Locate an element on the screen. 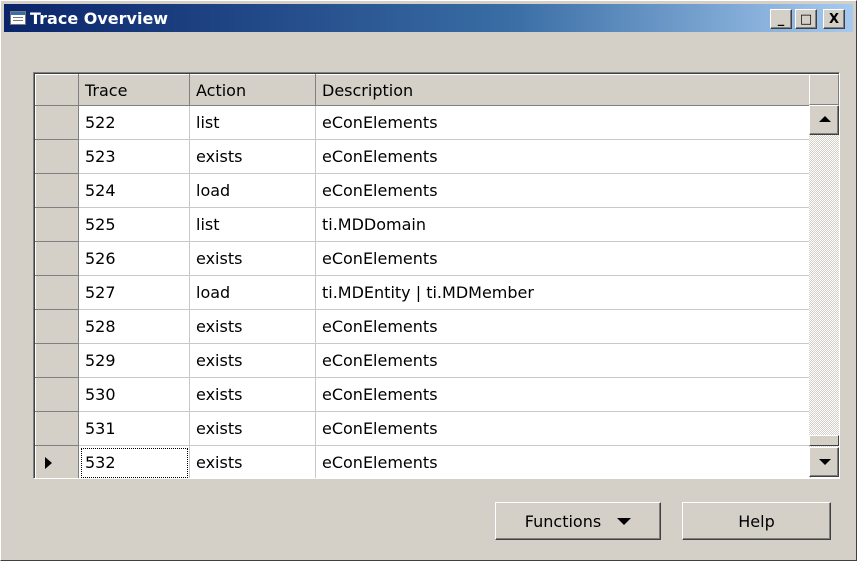 The height and width of the screenshot is (561, 857). cell-trace: 529 is located at coordinates (134, 360).